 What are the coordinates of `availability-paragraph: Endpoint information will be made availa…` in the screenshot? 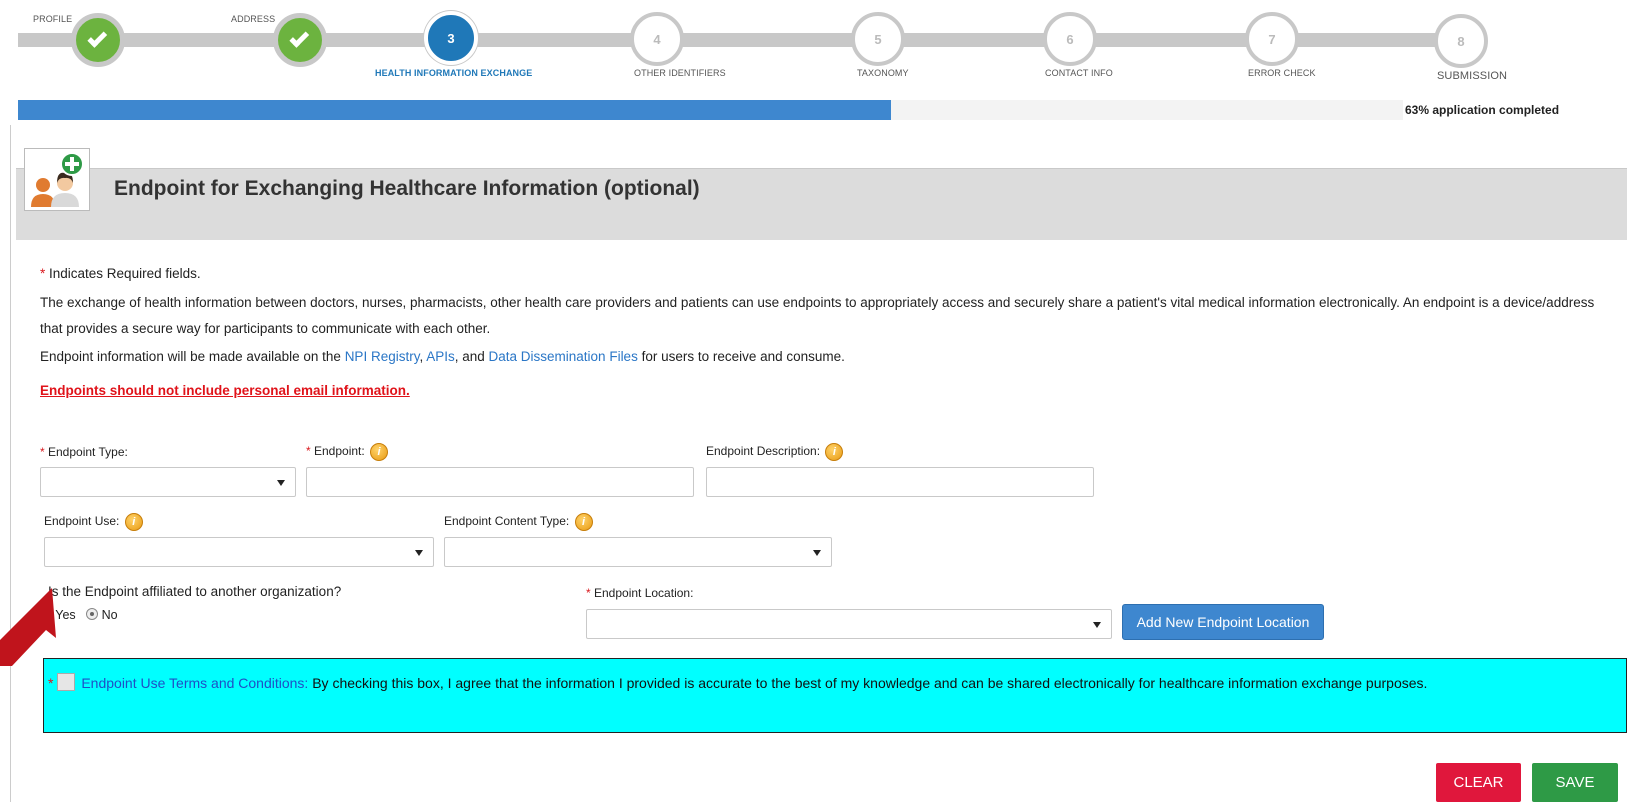 It's located at (442, 357).